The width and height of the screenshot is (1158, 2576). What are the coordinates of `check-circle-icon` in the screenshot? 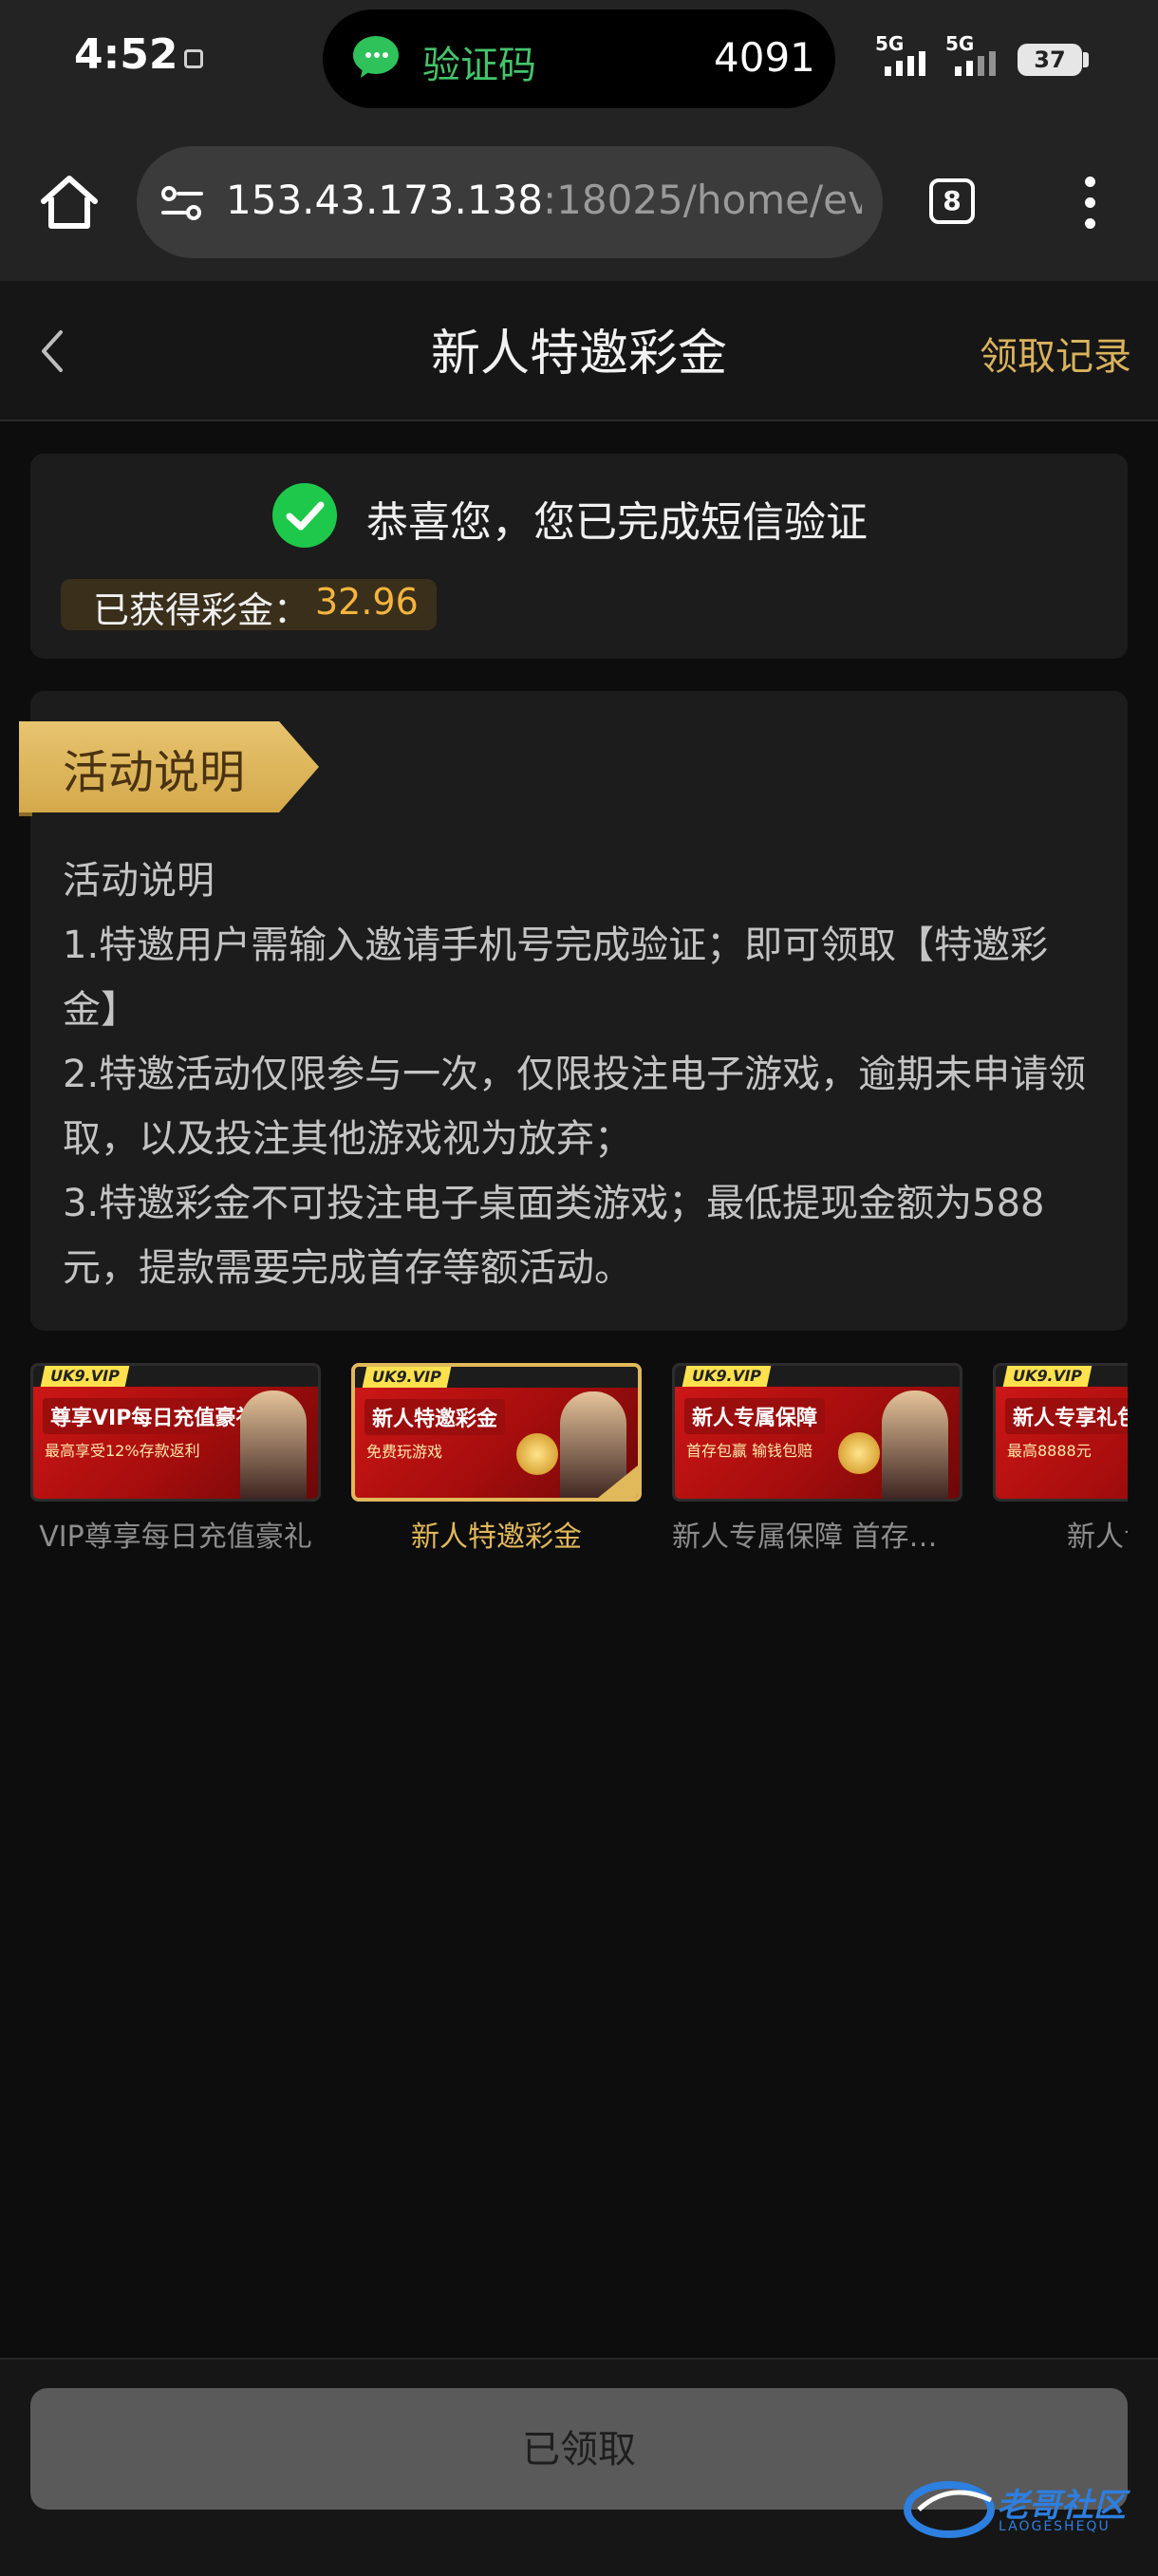 It's located at (304, 515).